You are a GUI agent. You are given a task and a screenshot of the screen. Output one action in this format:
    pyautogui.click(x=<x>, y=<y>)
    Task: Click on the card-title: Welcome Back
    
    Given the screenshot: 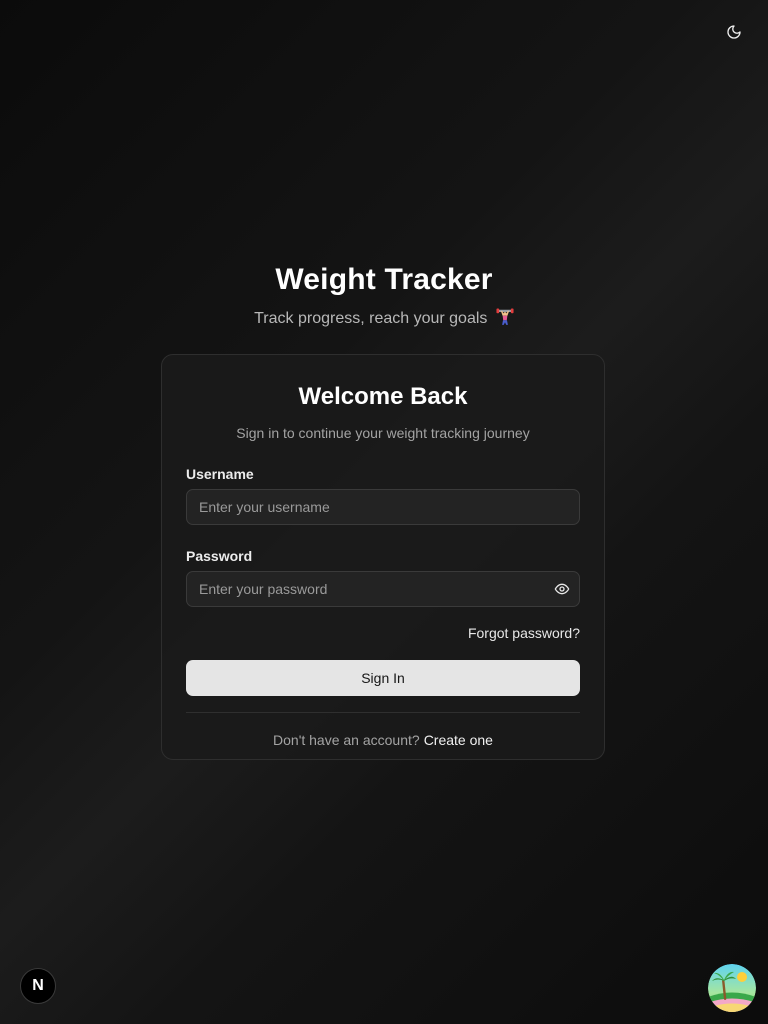 What is the action you would take?
    pyautogui.click(x=383, y=396)
    